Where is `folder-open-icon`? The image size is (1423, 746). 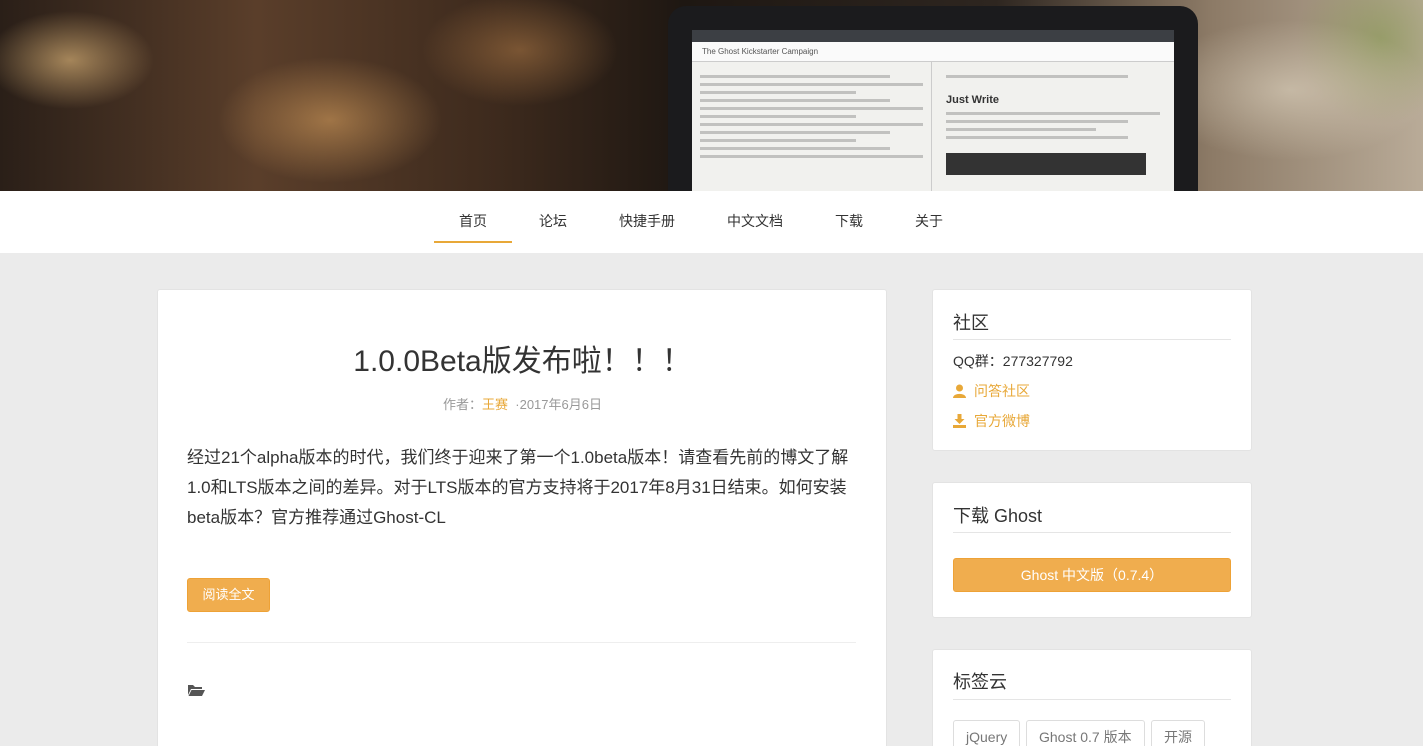 folder-open-icon is located at coordinates (196, 690).